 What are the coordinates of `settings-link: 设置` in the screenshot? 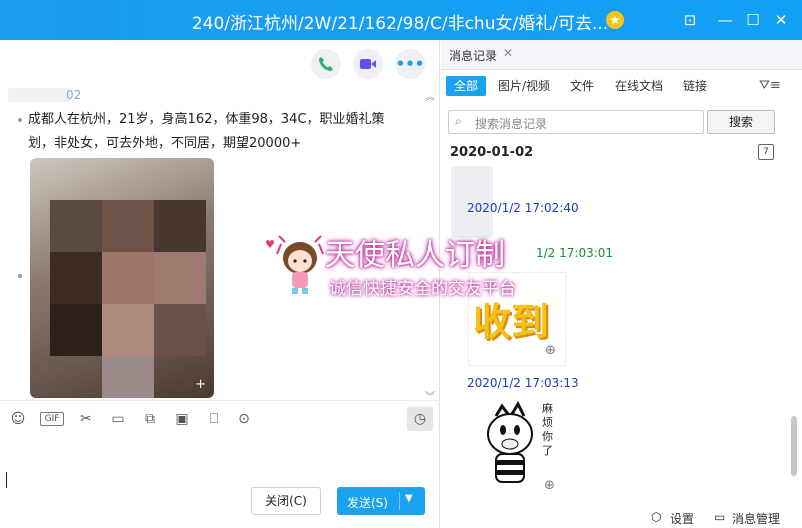 It's located at (682, 518).